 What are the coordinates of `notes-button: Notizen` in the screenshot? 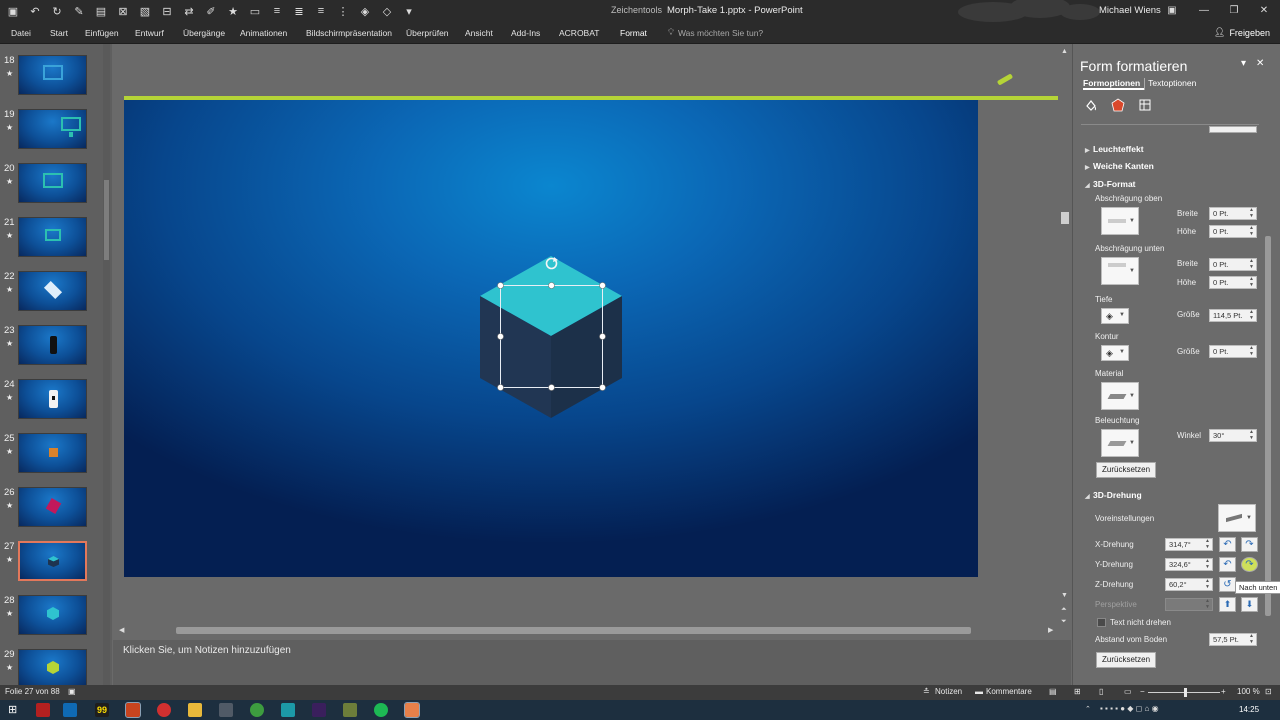 It's located at (948, 691).